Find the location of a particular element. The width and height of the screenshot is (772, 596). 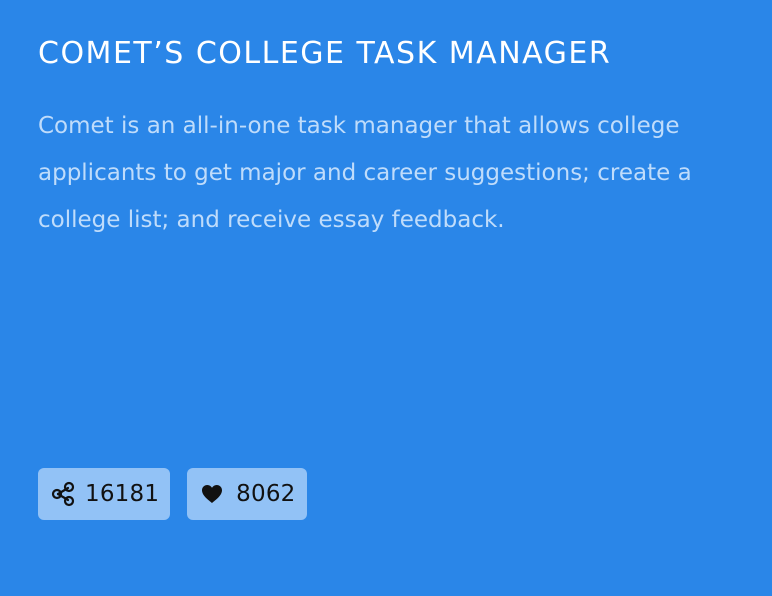

page-title: COMET’S COLLEGE TASK MANAGER is located at coordinates (325, 53).